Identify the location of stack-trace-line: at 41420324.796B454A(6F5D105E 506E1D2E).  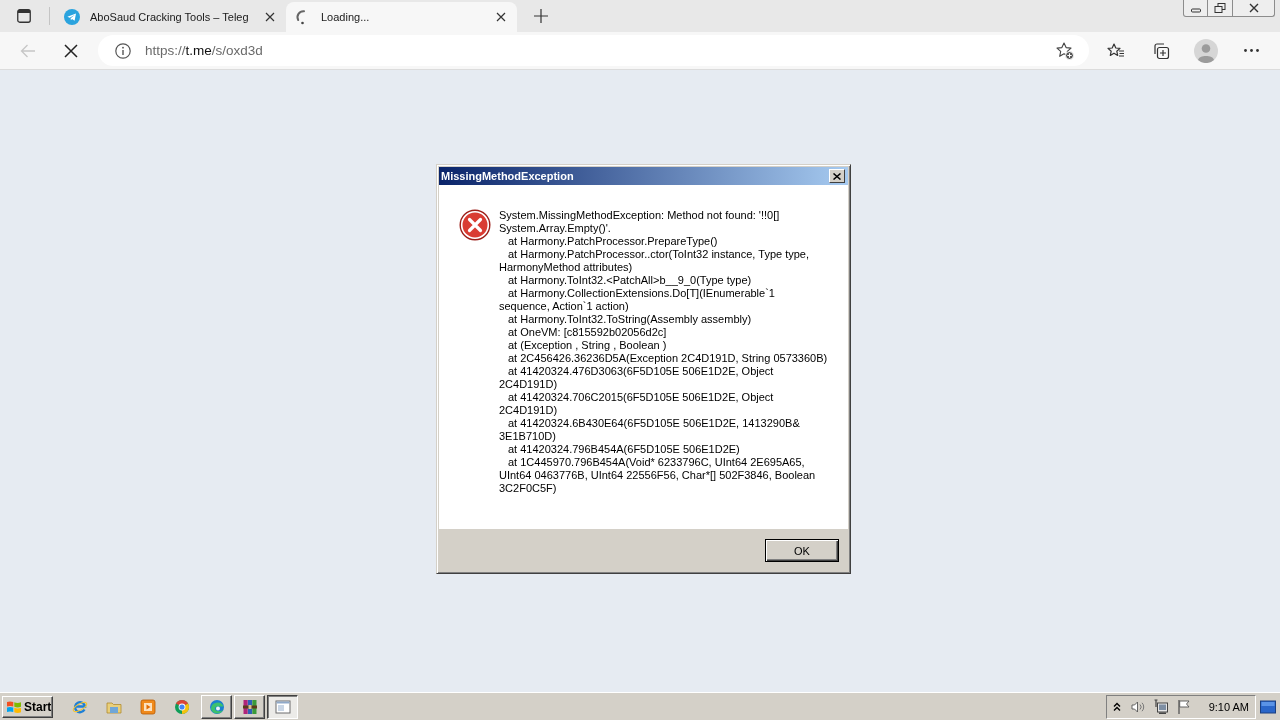
(624, 449).